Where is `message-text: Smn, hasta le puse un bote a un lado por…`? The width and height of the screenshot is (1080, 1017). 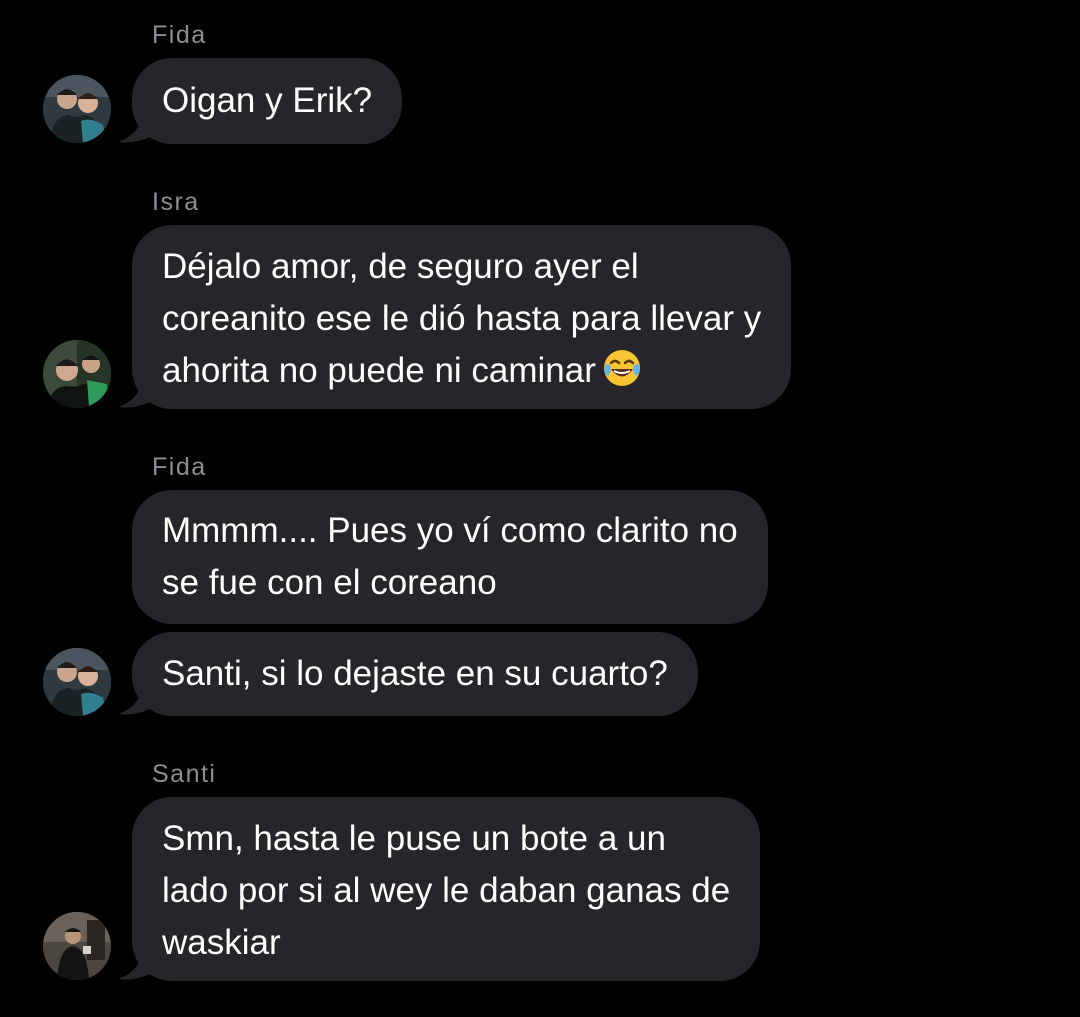
message-text: Smn, hasta le puse un bote a un lado por… is located at coordinates (446, 890).